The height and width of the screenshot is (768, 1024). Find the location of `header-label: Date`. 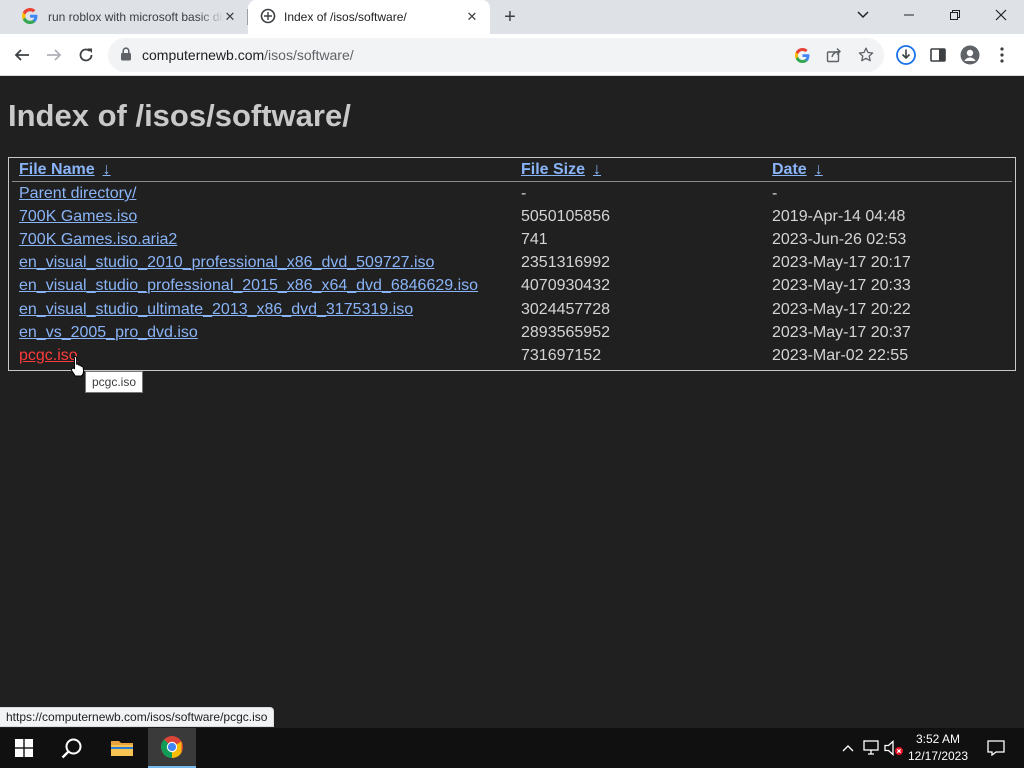

header-label: Date is located at coordinates (789, 169).